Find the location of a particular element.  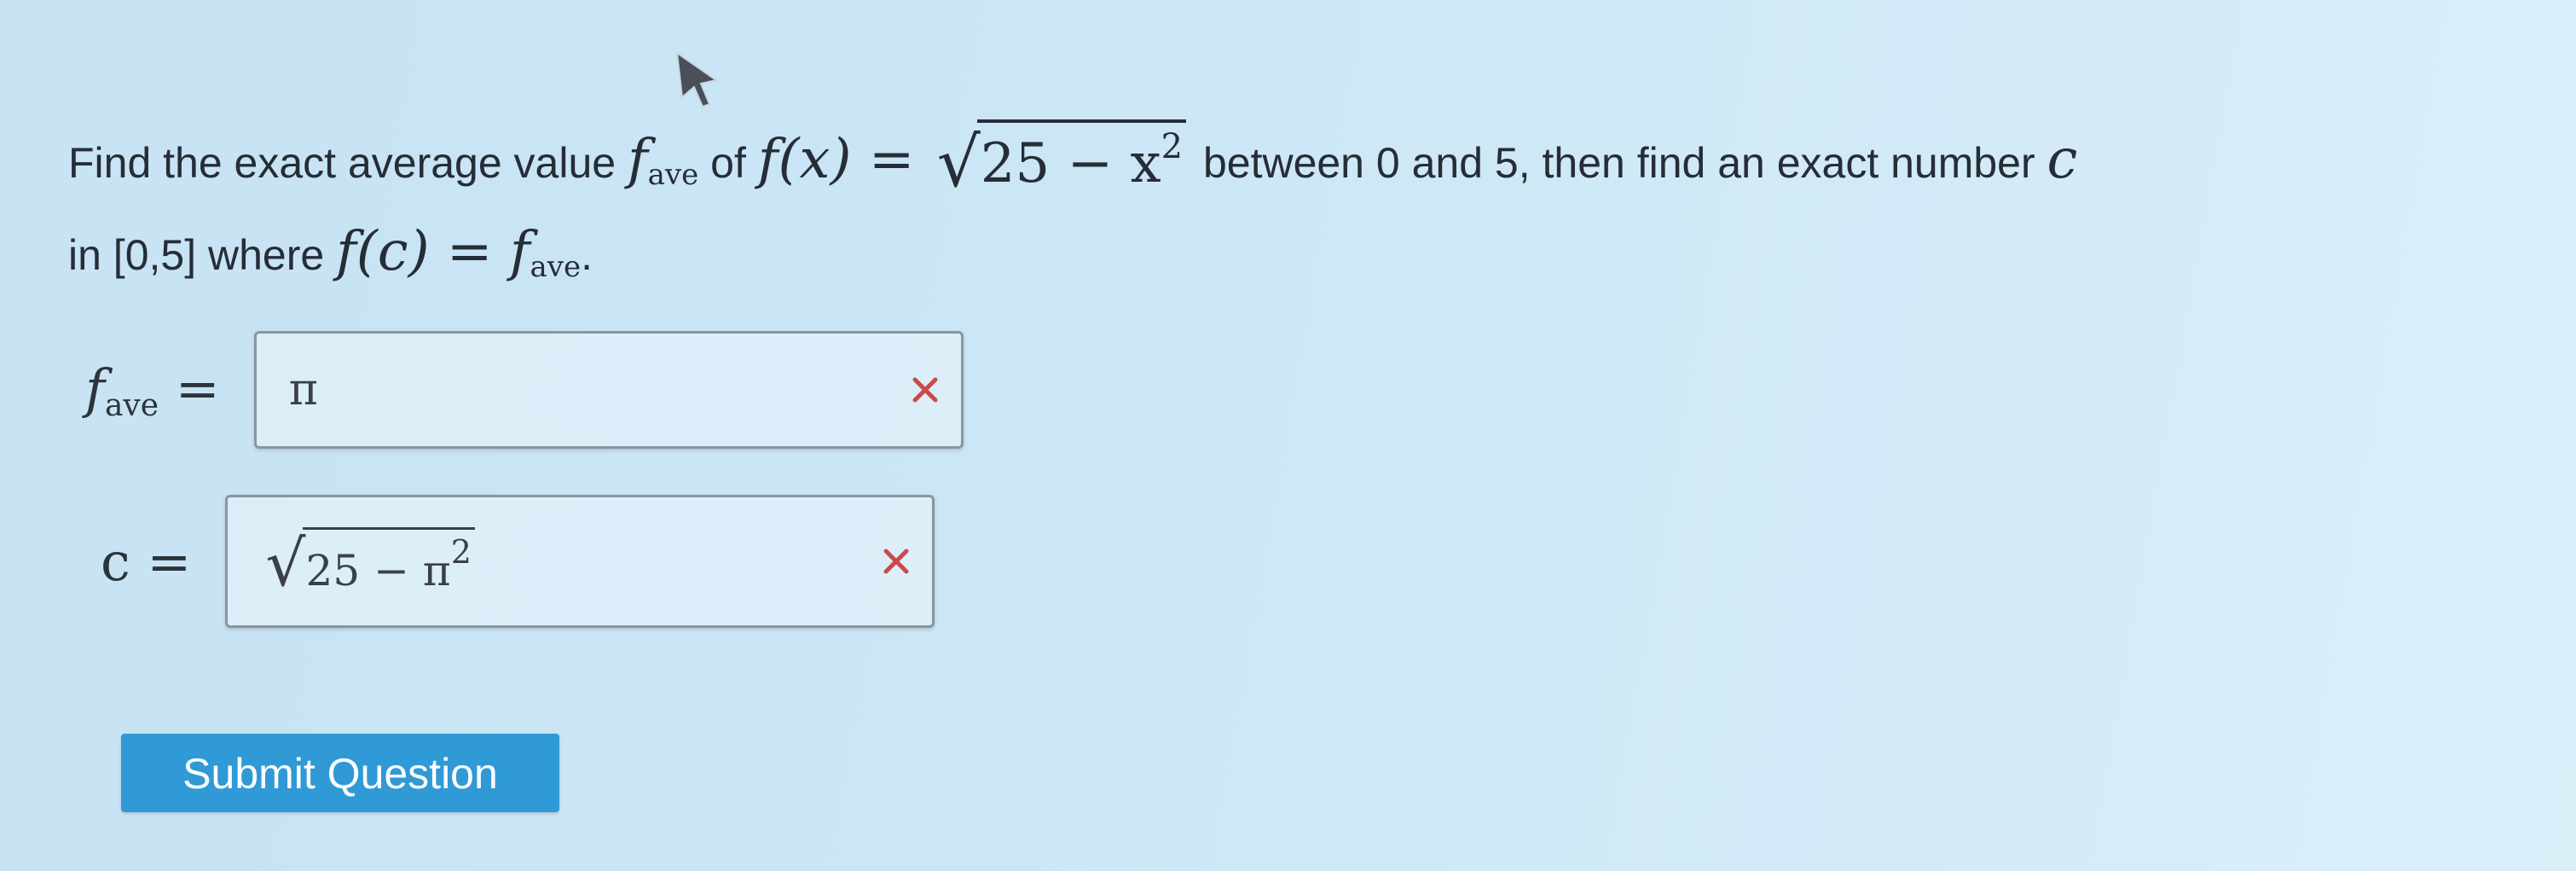

c-answer-row: c = √ 25 − π2 is located at coordinates (518, 561).